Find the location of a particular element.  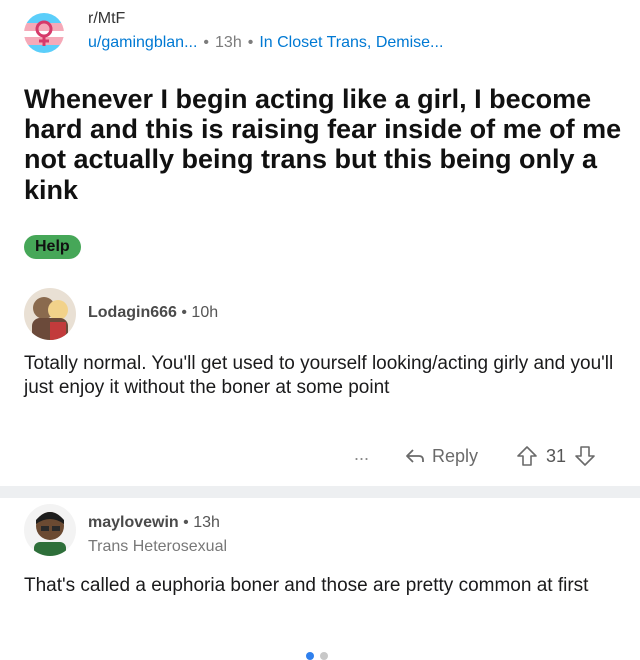

comment-meta: maylovewin • 13h is located at coordinates (154, 523).